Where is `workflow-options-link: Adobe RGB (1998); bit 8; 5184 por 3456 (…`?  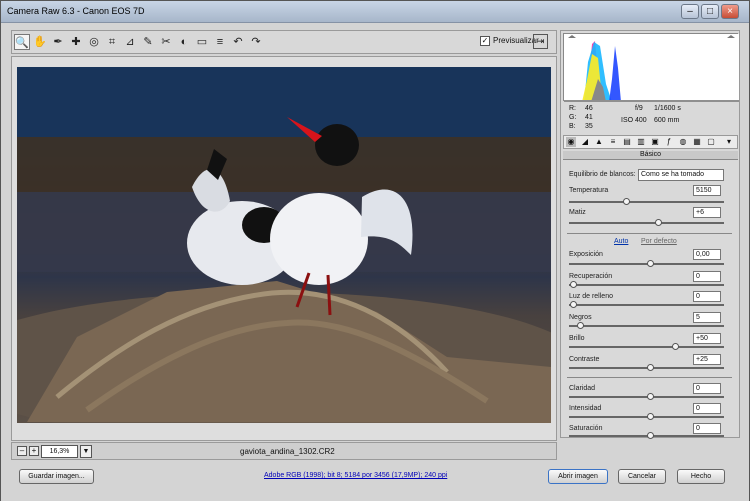
workflow-options-link: Adobe RGB (1998); bit 8; 5184 por 3456 (… is located at coordinates (355, 475).